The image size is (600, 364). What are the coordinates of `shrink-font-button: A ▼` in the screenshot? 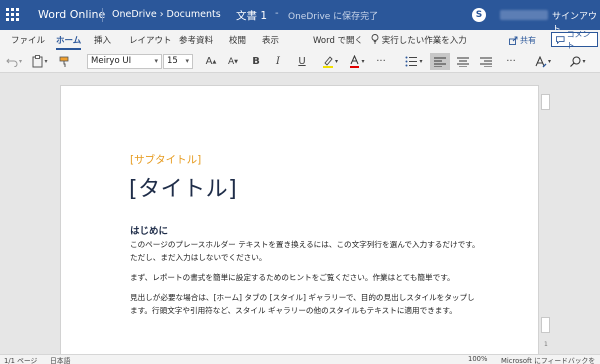 It's located at (233, 61).